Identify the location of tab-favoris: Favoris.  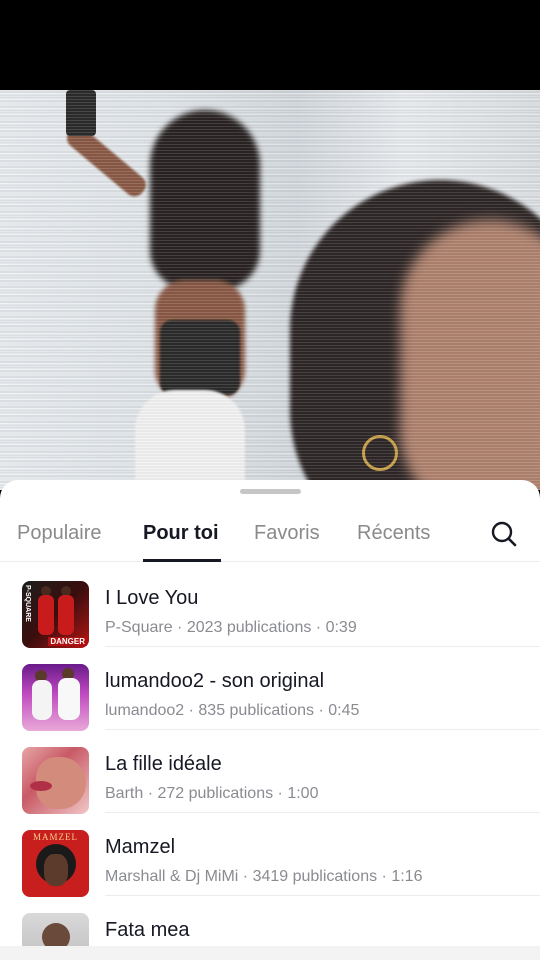
(287, 533).